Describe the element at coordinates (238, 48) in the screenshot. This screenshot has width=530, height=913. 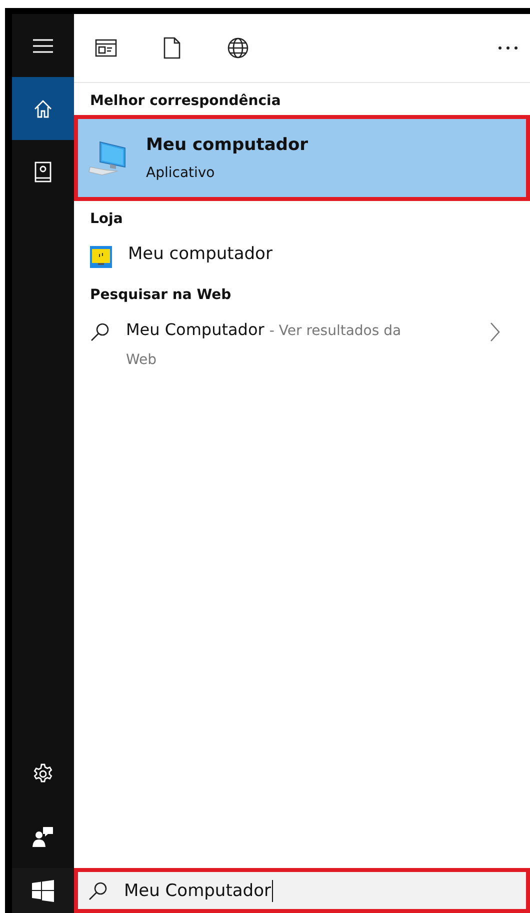
I see `globe-icon` at that location.